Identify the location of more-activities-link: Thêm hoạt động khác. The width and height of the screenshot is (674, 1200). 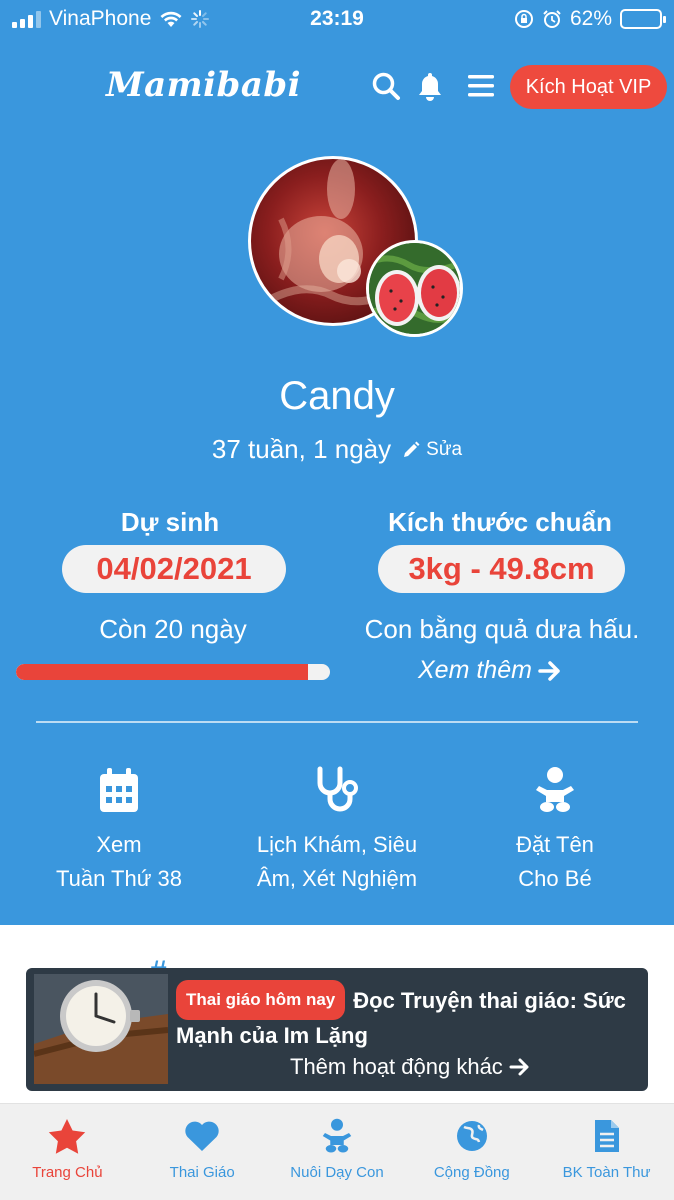
(410, 1067).